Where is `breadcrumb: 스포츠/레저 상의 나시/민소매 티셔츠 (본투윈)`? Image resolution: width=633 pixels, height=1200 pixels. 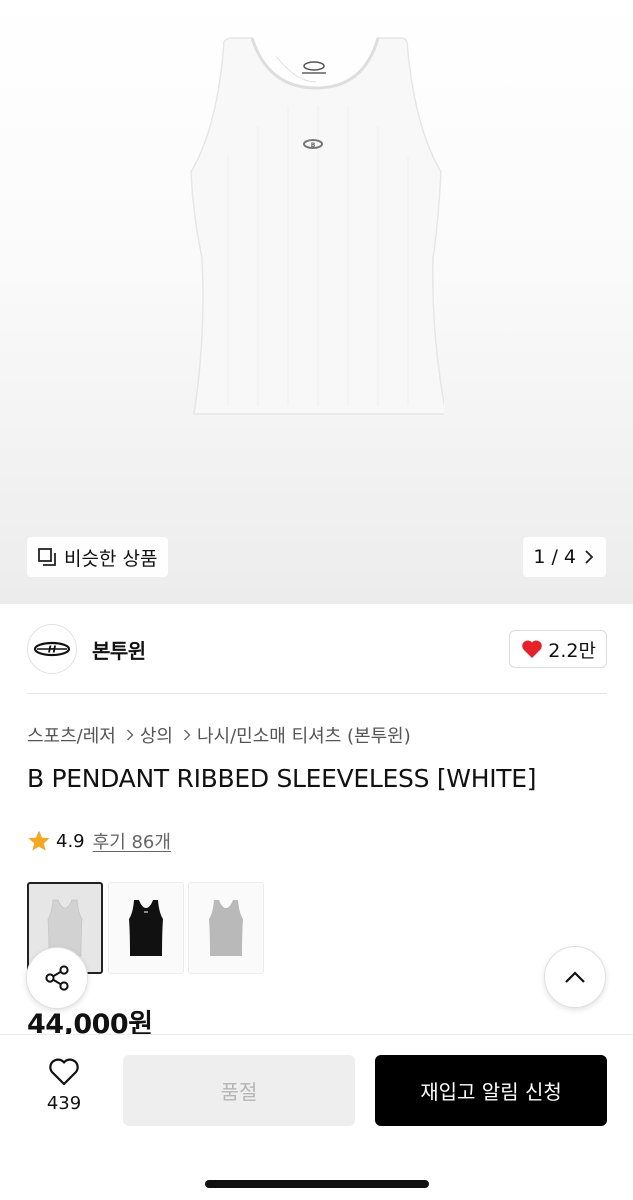 breadcrumb: 스포츠/레저 상의 나시/민소매 티셔츠 (본투윈) is located at coordinates (219, 735).